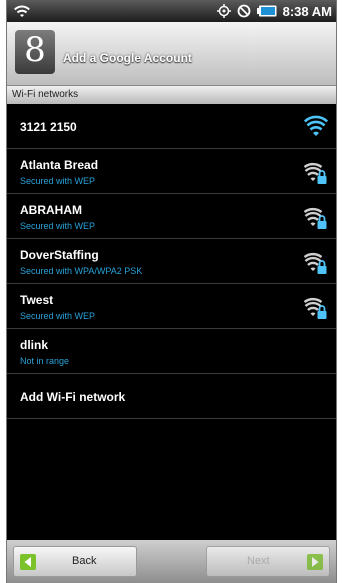  What do you see at coordinates (59, 255) in the screenshot?
I see `network-name: DoverStaffing` at bounding box center [59, 255].